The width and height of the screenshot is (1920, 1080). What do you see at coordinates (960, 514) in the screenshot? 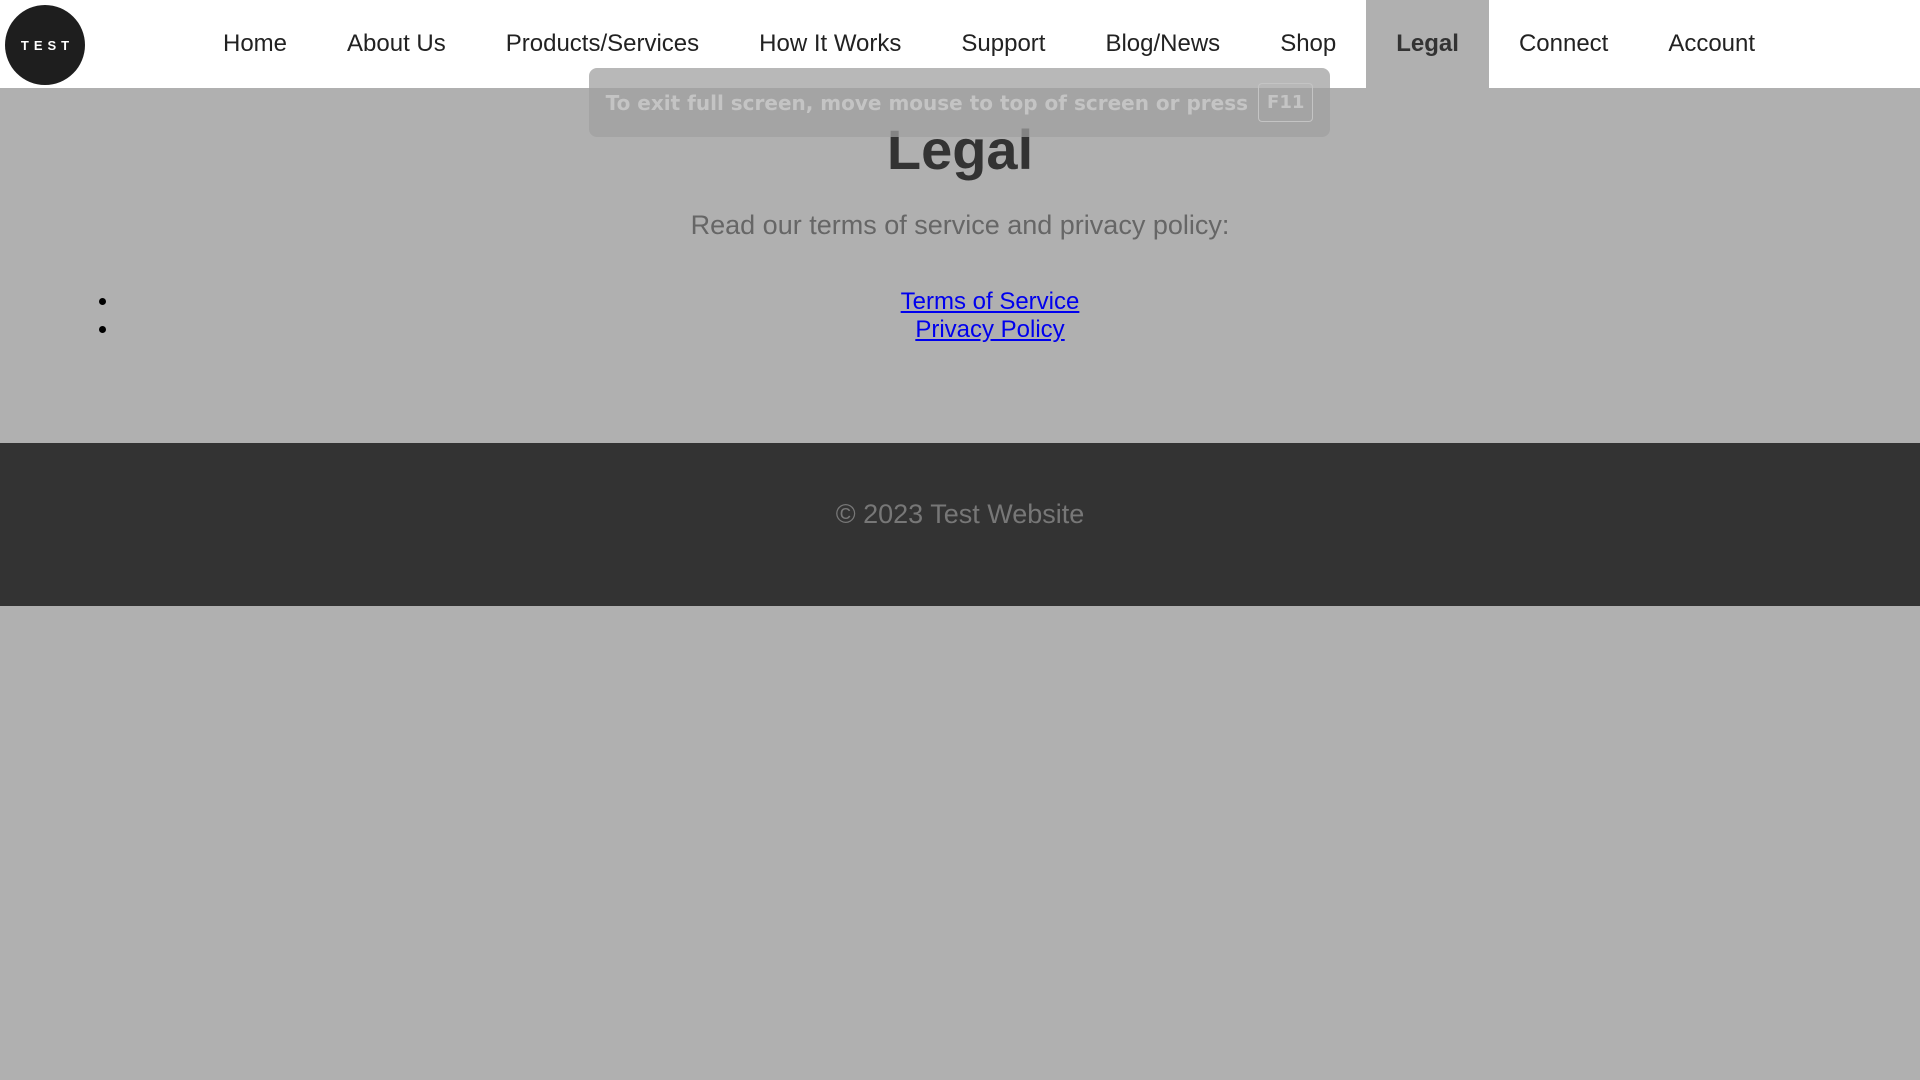
I see `copyright-text: © 2023 Test Website` at bounding box center [960, 514].